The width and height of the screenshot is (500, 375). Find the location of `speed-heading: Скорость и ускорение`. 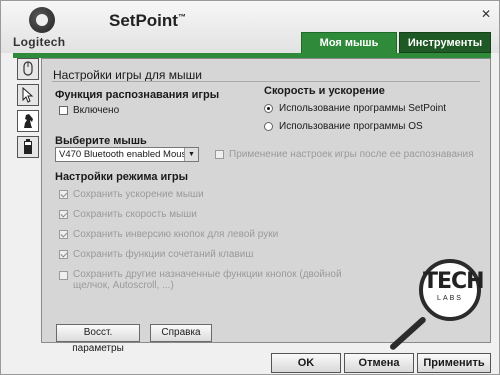

speed-heading: Скорость и ускорение is located at coordinates (324, 91).